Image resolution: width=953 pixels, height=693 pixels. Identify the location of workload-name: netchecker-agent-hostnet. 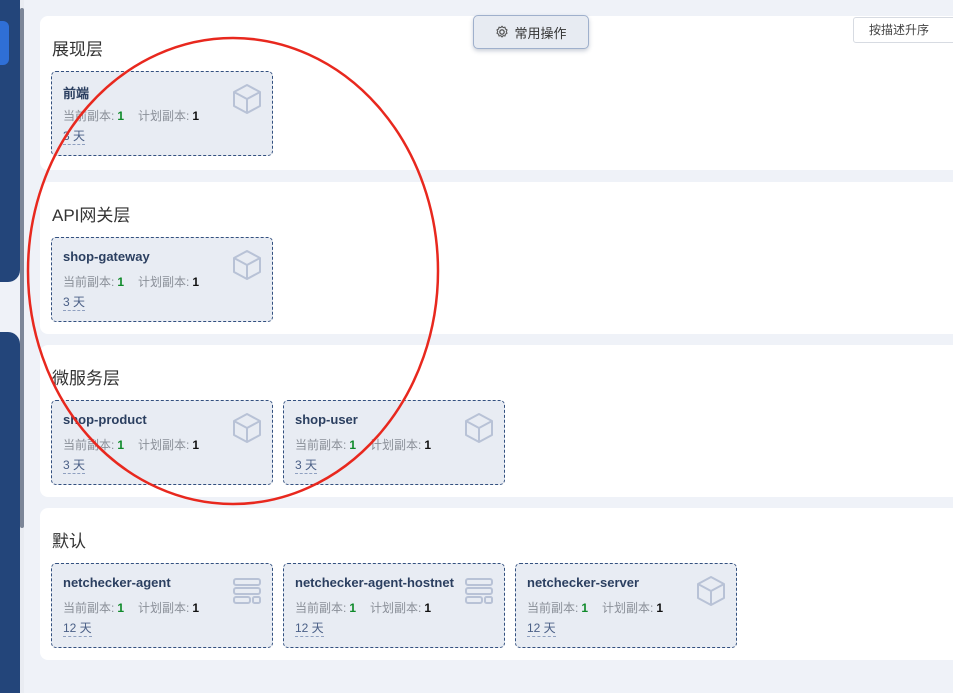
(374, 582).